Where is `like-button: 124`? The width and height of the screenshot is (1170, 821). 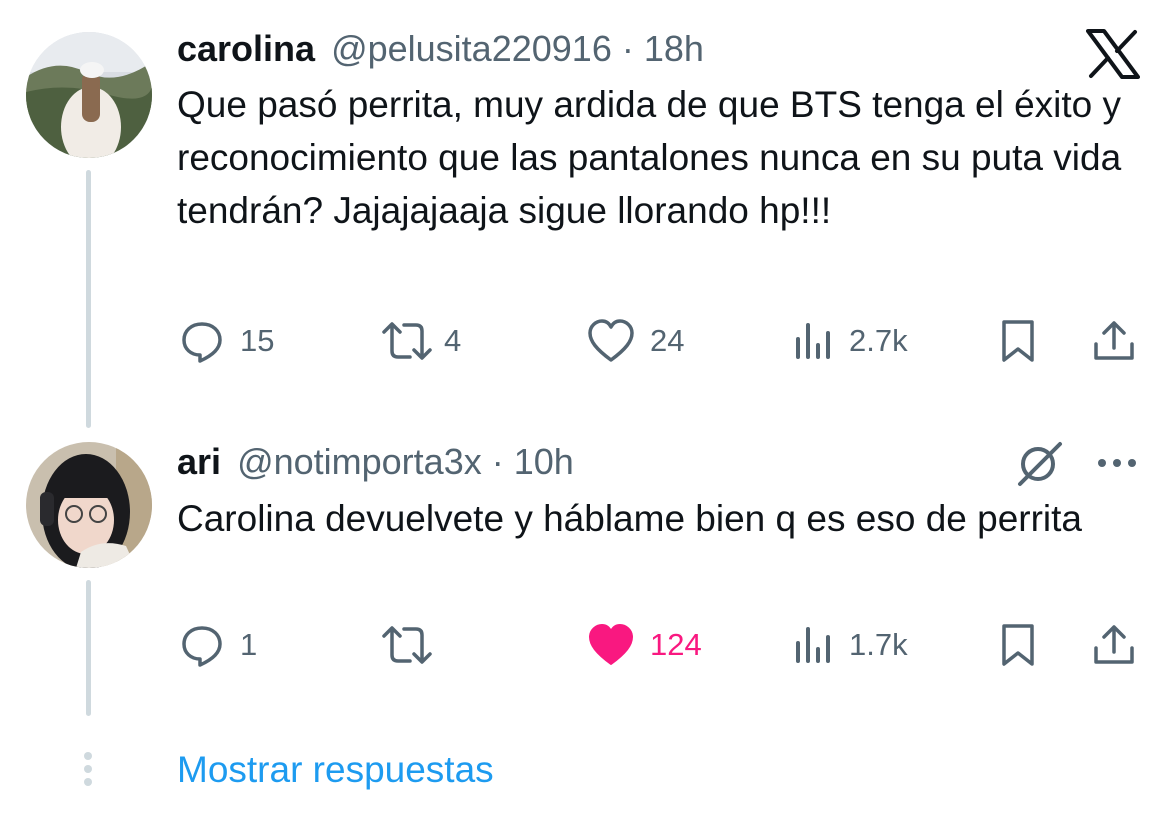
like-button: 124 is located at coordinates (644, 645).